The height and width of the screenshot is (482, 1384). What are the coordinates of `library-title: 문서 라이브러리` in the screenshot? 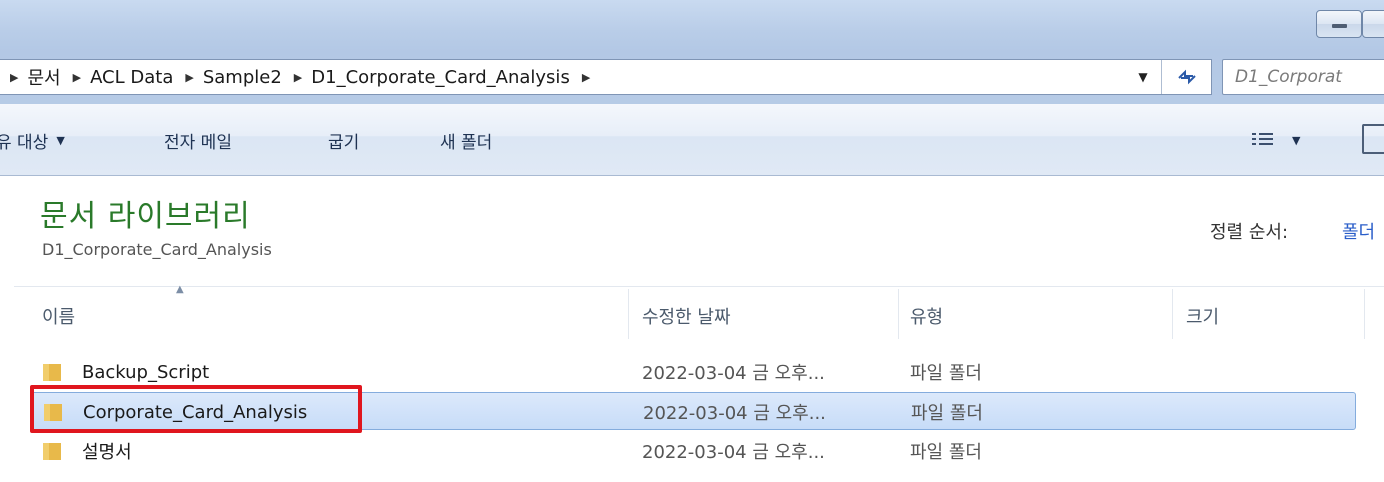 It's located at (145, 216).